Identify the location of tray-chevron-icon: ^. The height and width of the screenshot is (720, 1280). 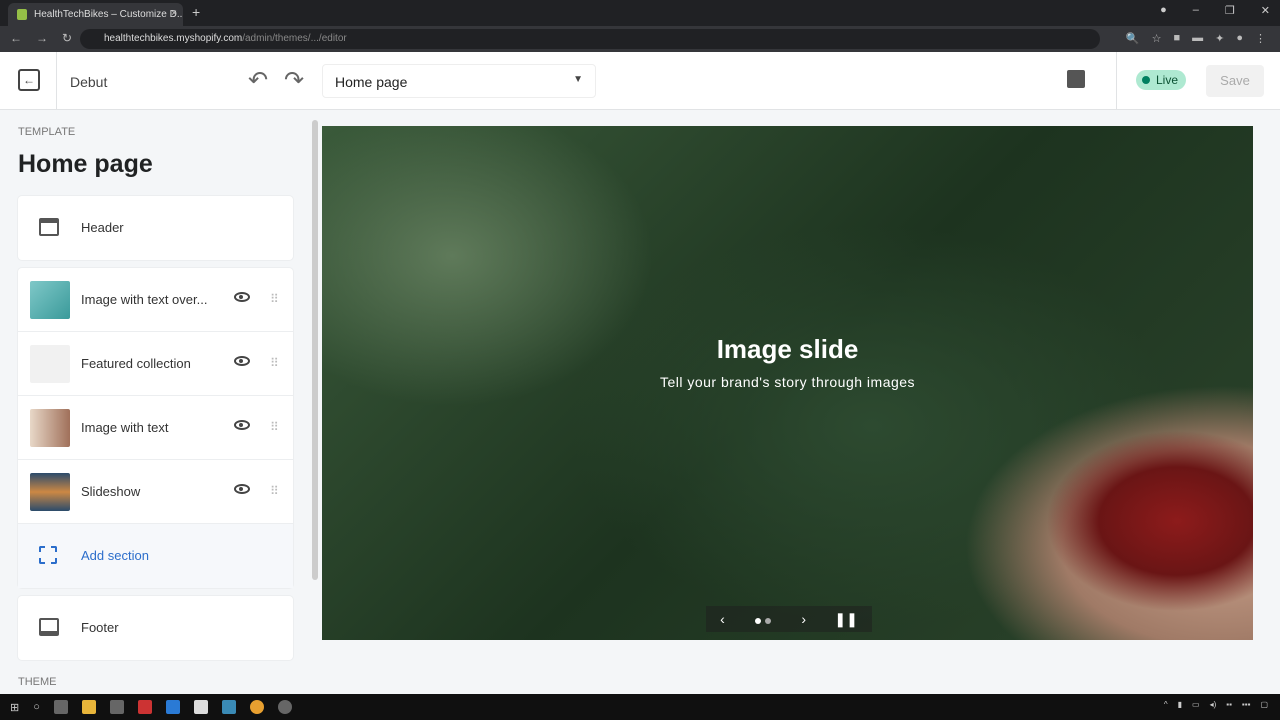
(1166, 704).